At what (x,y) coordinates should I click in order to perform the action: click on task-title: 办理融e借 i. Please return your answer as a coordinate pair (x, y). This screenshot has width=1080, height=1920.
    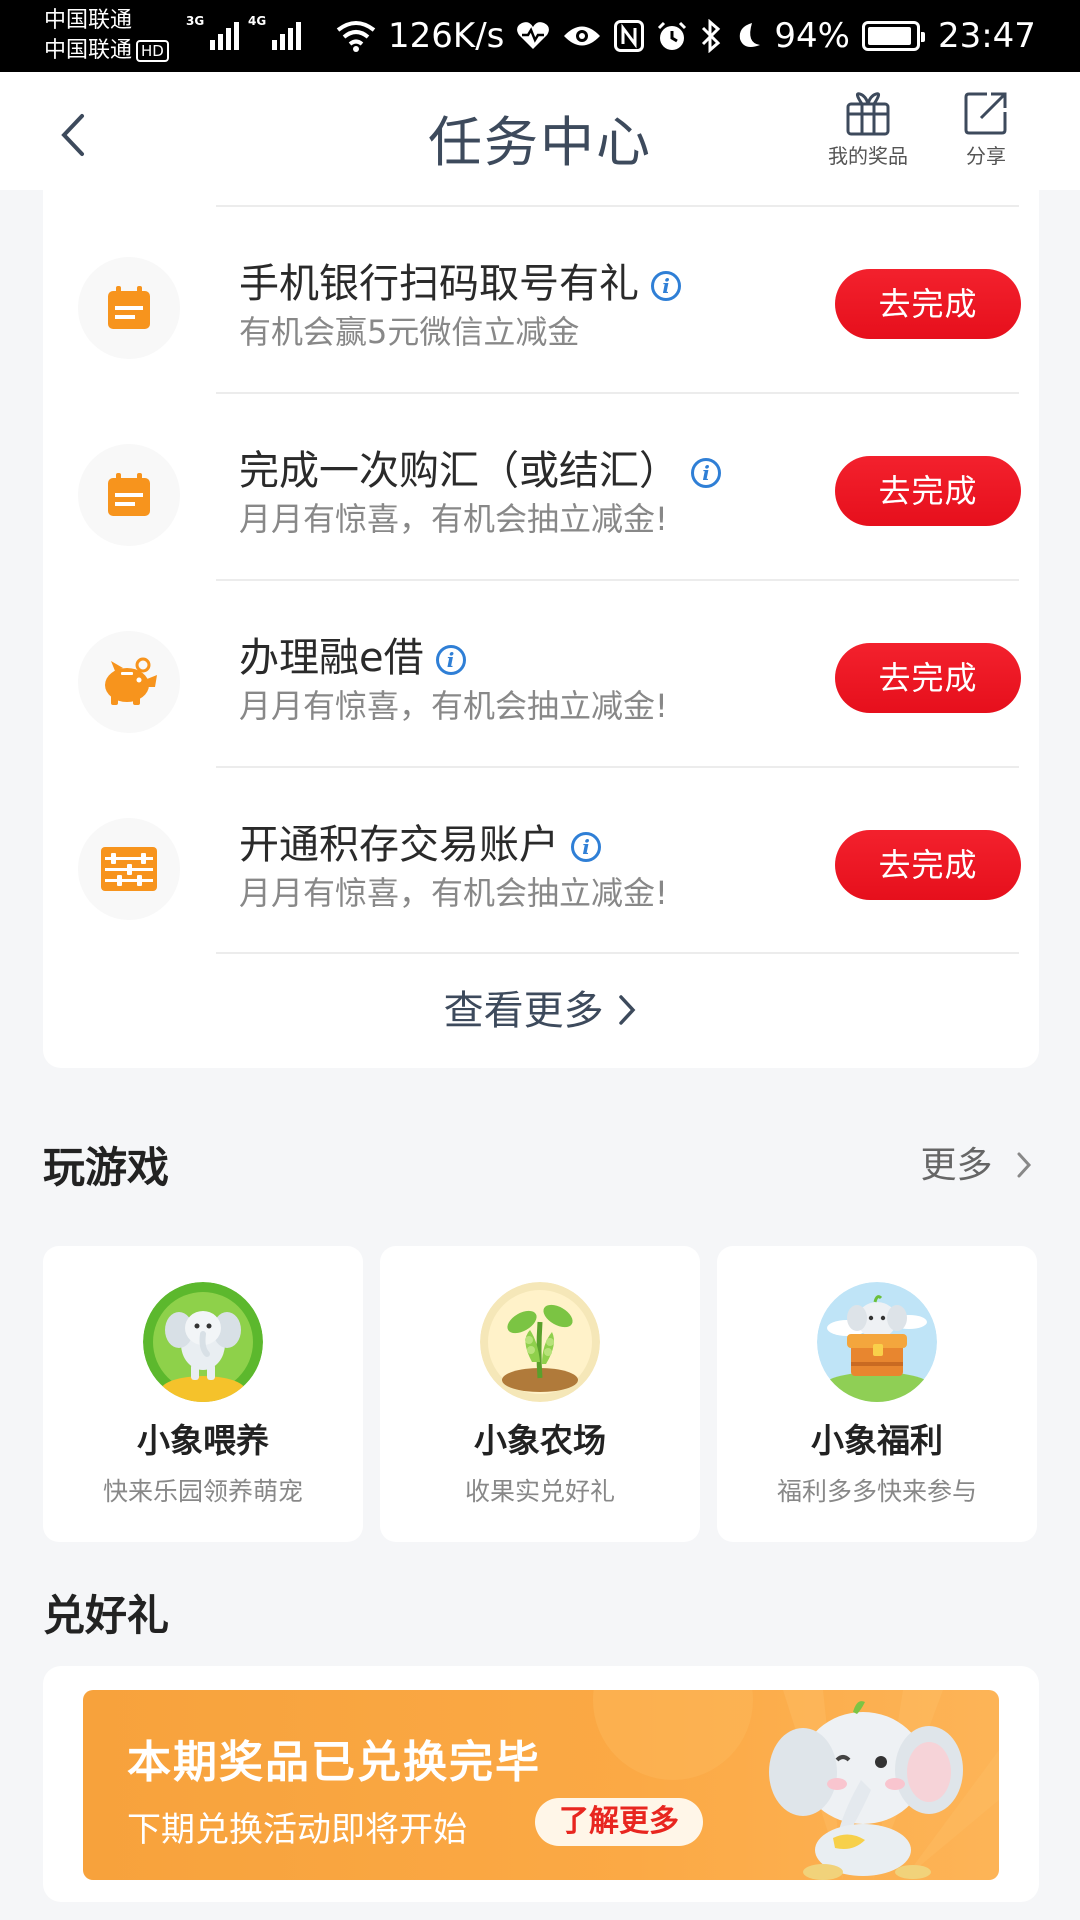
    Looking at the image, I should click on (352, 654).